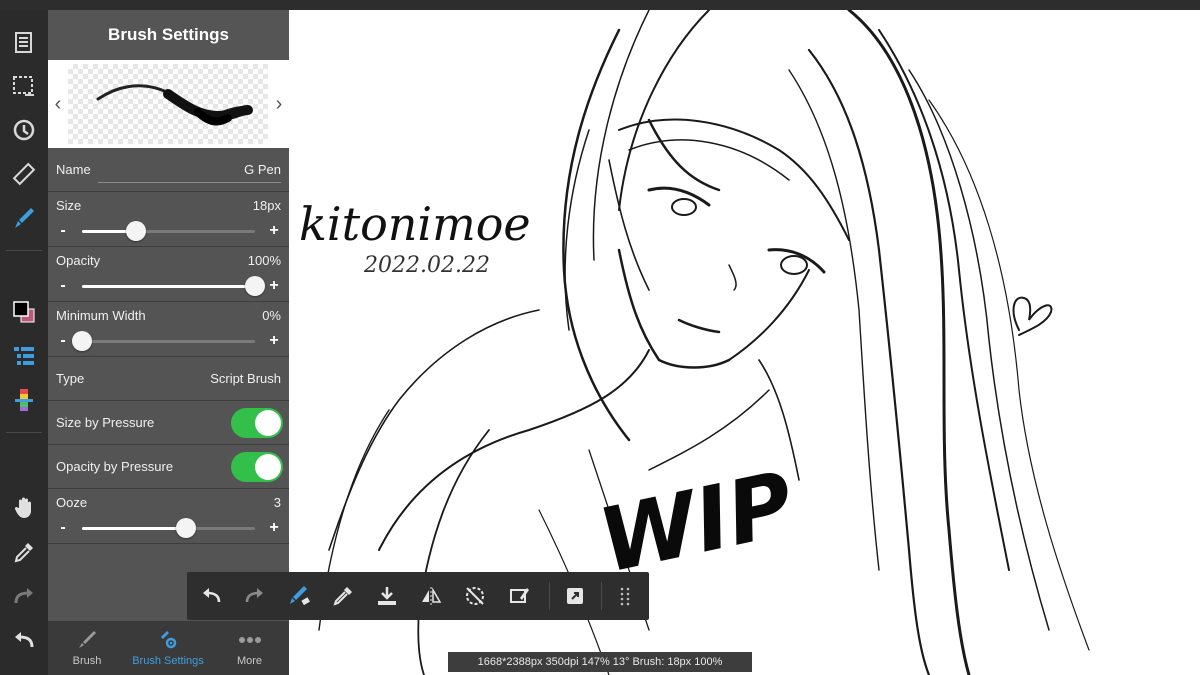  I want to click on quick-action-bar, so click(418, 596).